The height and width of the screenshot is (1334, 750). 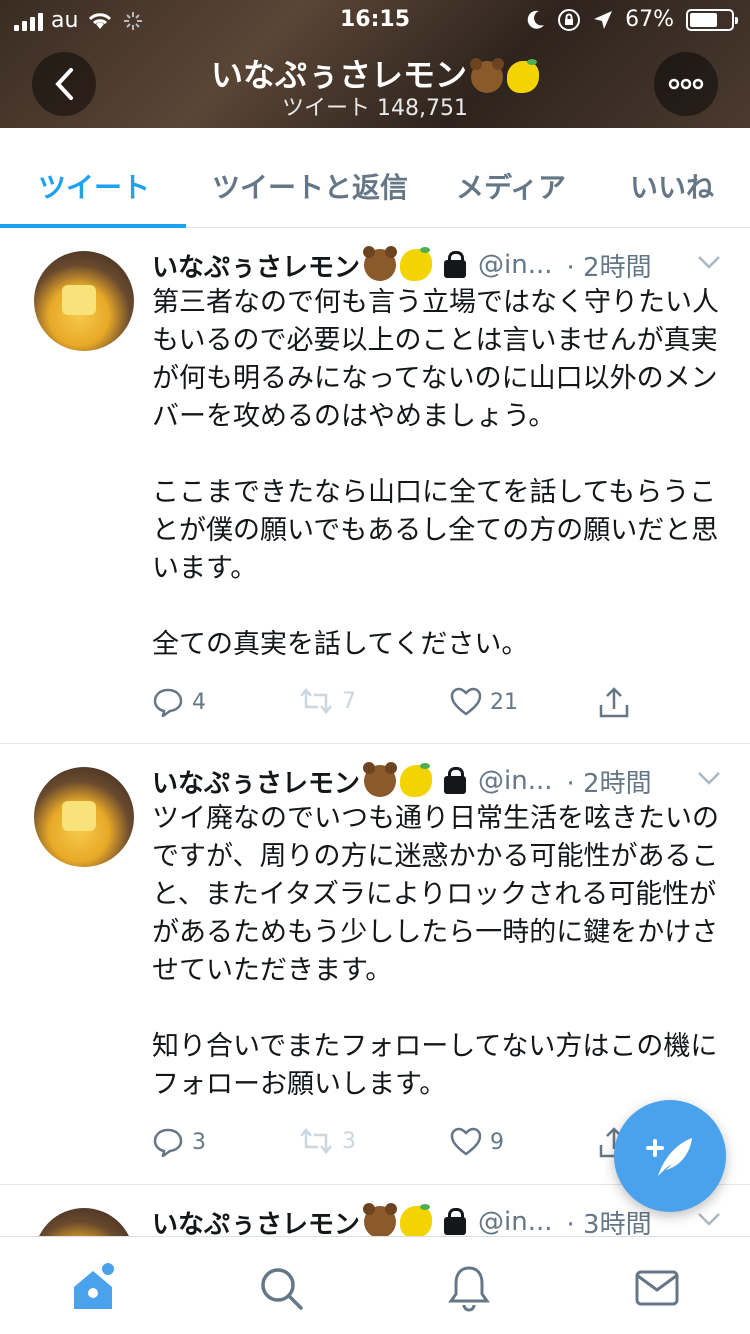 What do you see at coordinates (672, 186) in the screenshot?
I see `tab-likes: いいね` at bounding box center [672, 186].